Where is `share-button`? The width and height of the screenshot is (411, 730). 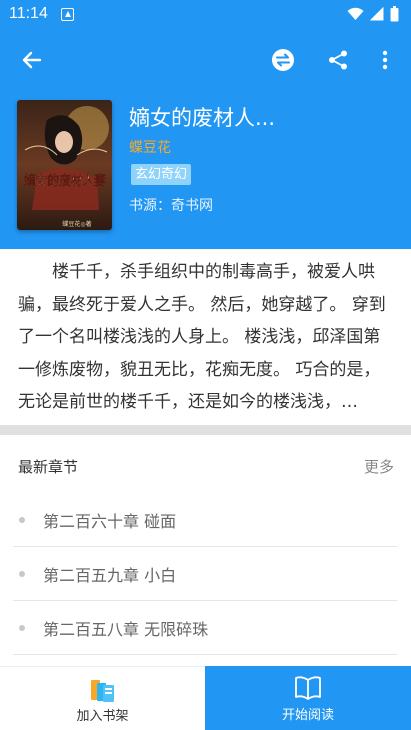 share-button is located at coordinates (338, 60).